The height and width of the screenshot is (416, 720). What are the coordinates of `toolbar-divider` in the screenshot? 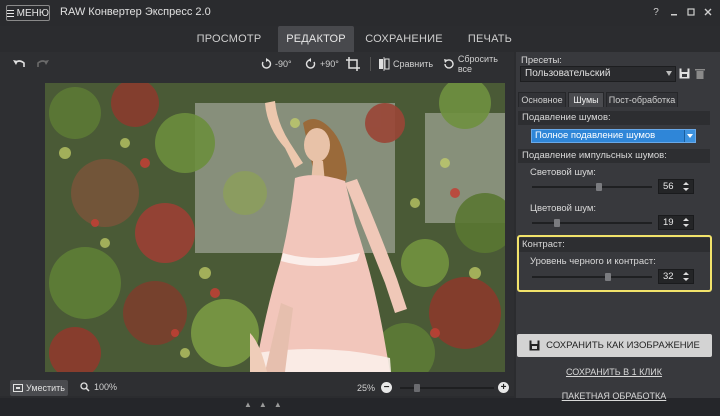 It's located at (370, 64).